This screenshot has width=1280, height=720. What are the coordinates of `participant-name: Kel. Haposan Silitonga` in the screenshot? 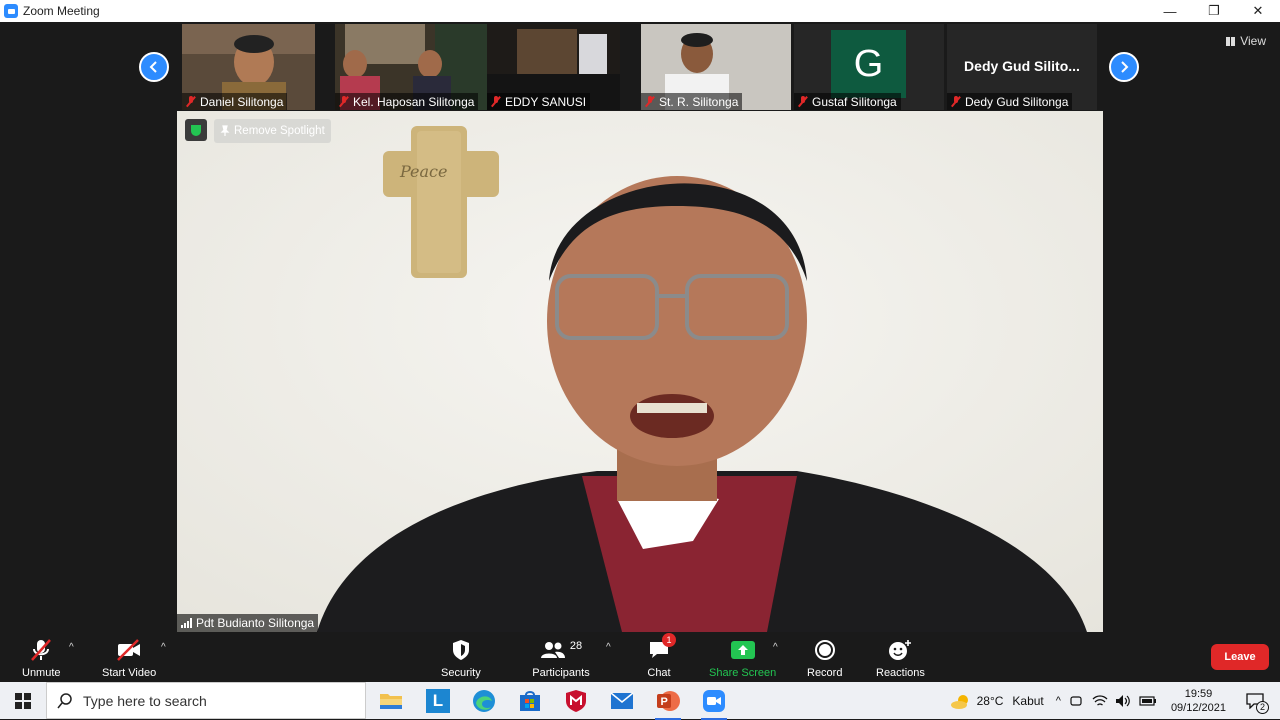 It's located at (414, 101).